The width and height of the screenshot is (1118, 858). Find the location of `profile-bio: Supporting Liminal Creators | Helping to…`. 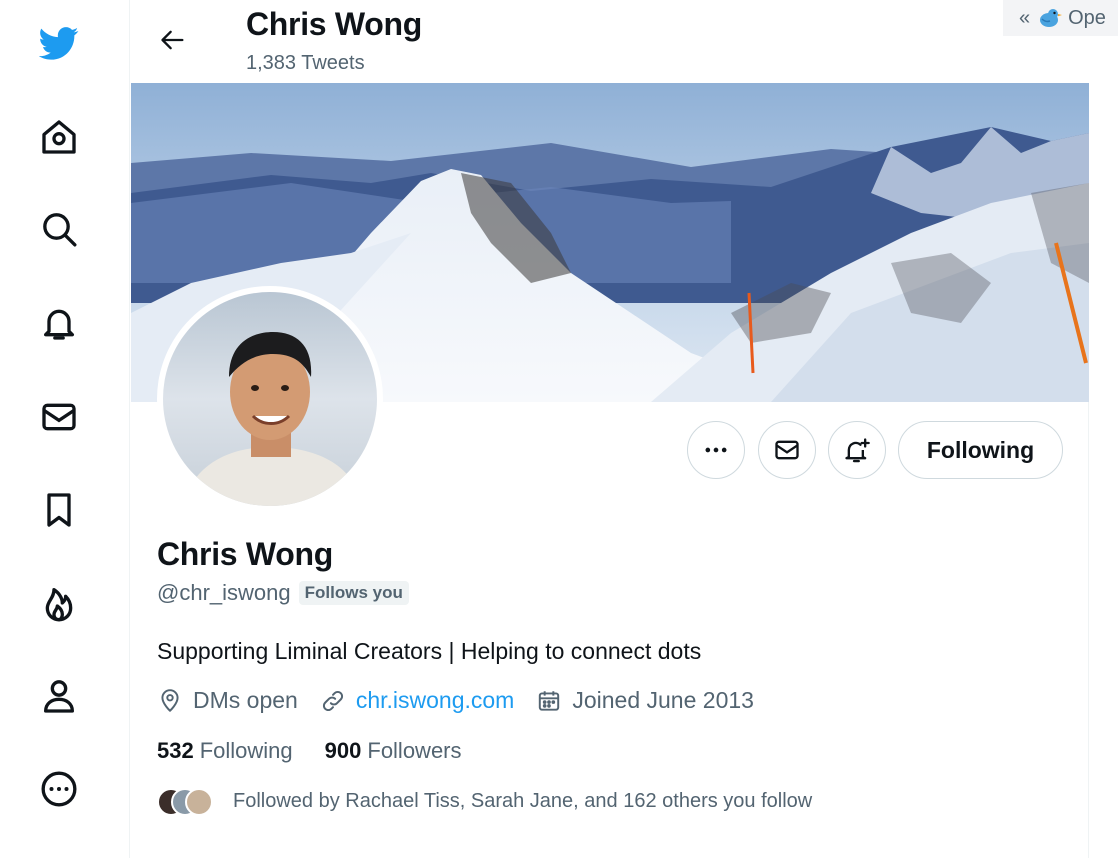

profile-bio: Supporting Liminal Creators | Helping to… is located at coordinates (429, 651).